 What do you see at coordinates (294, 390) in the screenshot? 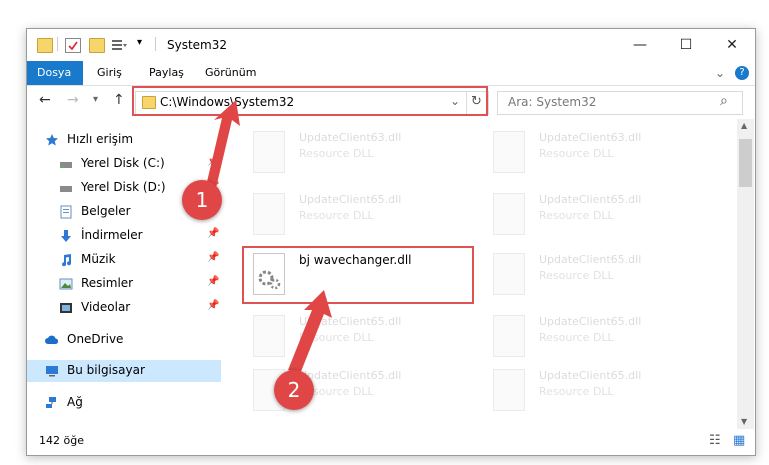
I see `step-marker-2: 2` at bounding box center [294, 390].